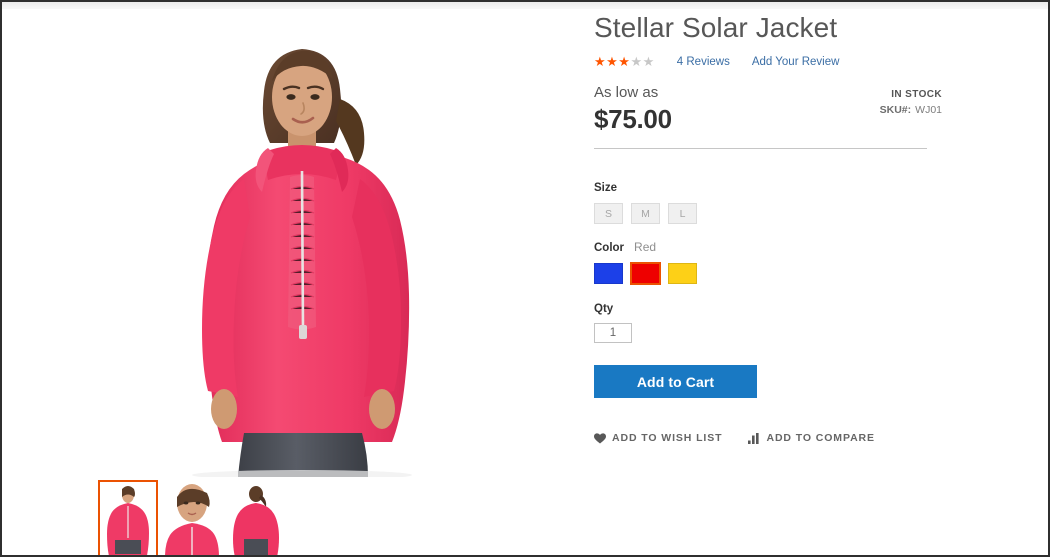 This screenshot has width=1050, height=557. Describe the element at coordinates (764, 273) in the screenshot. I see `color-swatch-list` at that location.